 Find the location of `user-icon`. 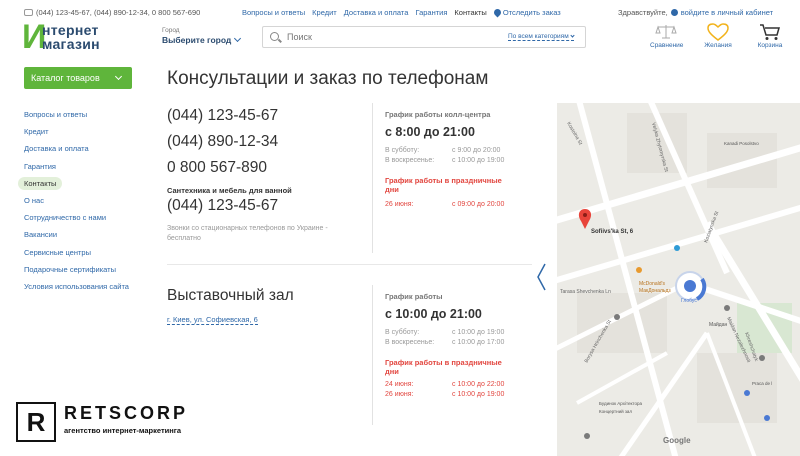

user-icon is located at coordinates (674, 12).